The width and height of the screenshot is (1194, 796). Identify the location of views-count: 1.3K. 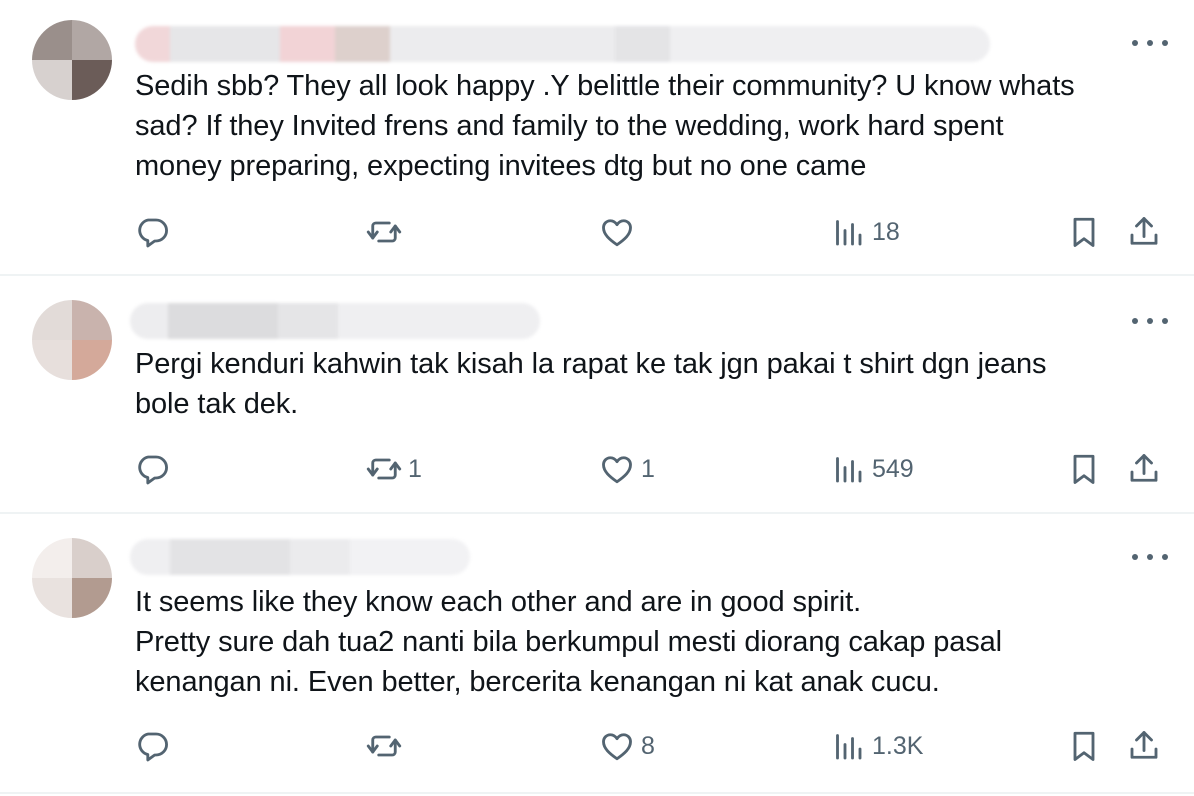
(898, 745).